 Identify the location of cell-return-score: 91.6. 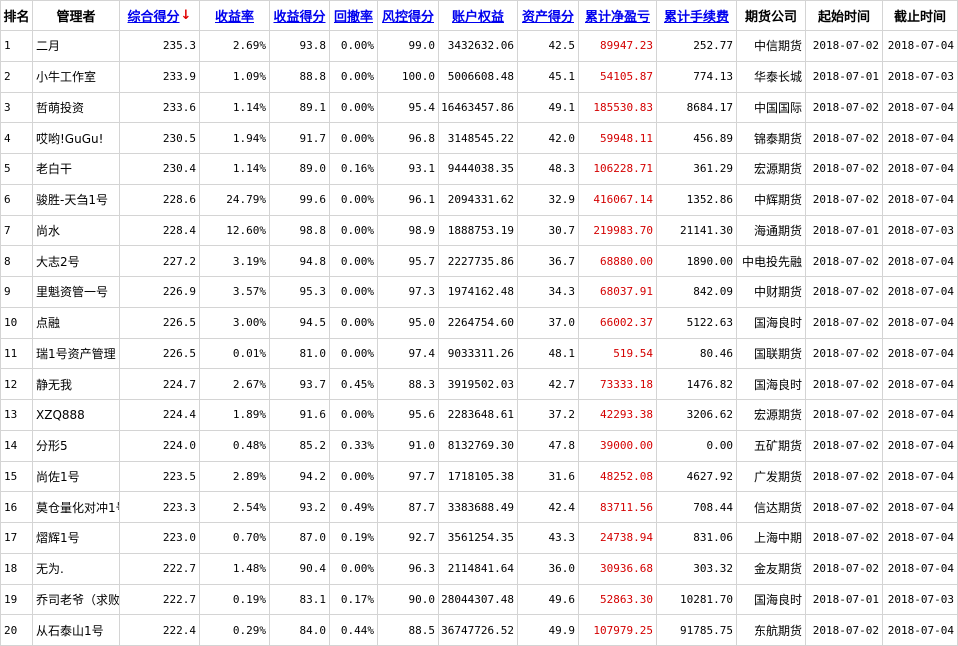
(300, 415).